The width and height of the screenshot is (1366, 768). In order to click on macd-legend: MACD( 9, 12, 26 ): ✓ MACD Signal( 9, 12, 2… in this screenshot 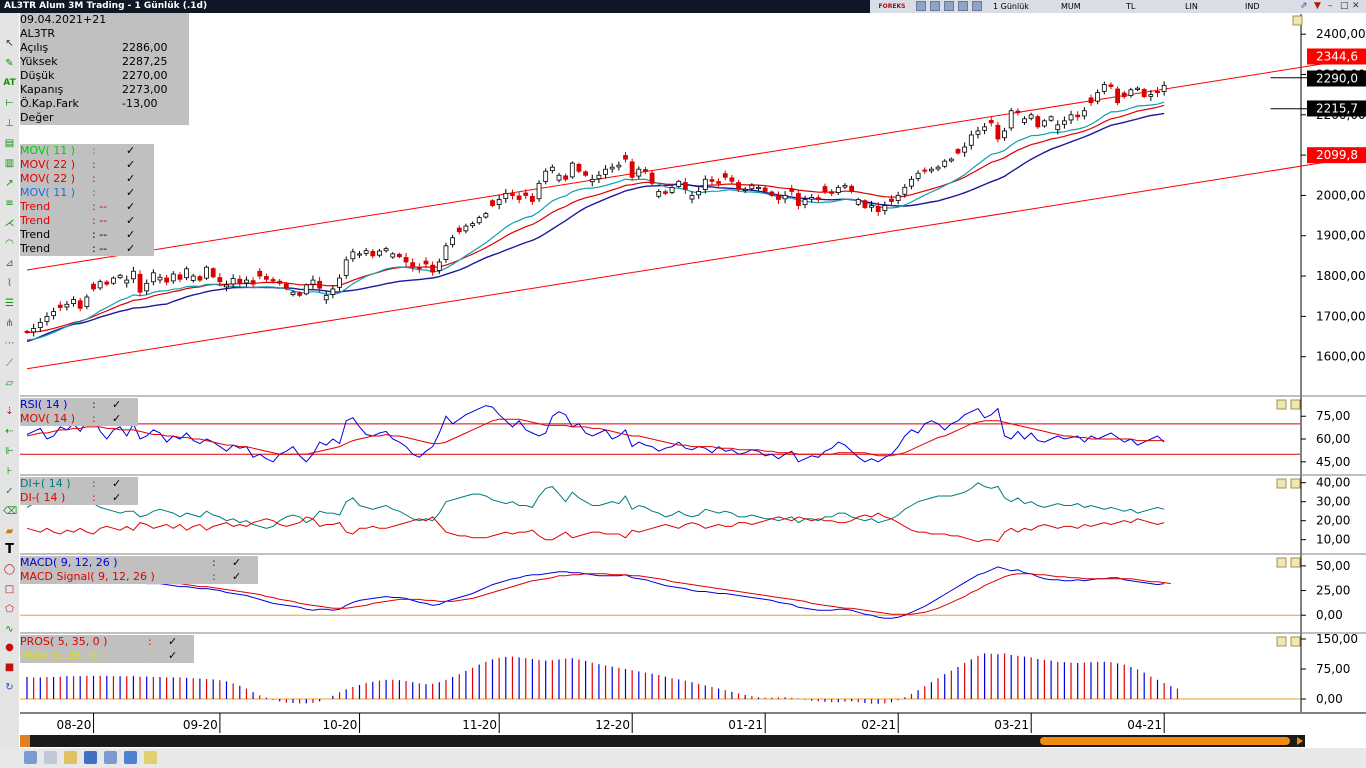, I will do `click(139, 570)`.